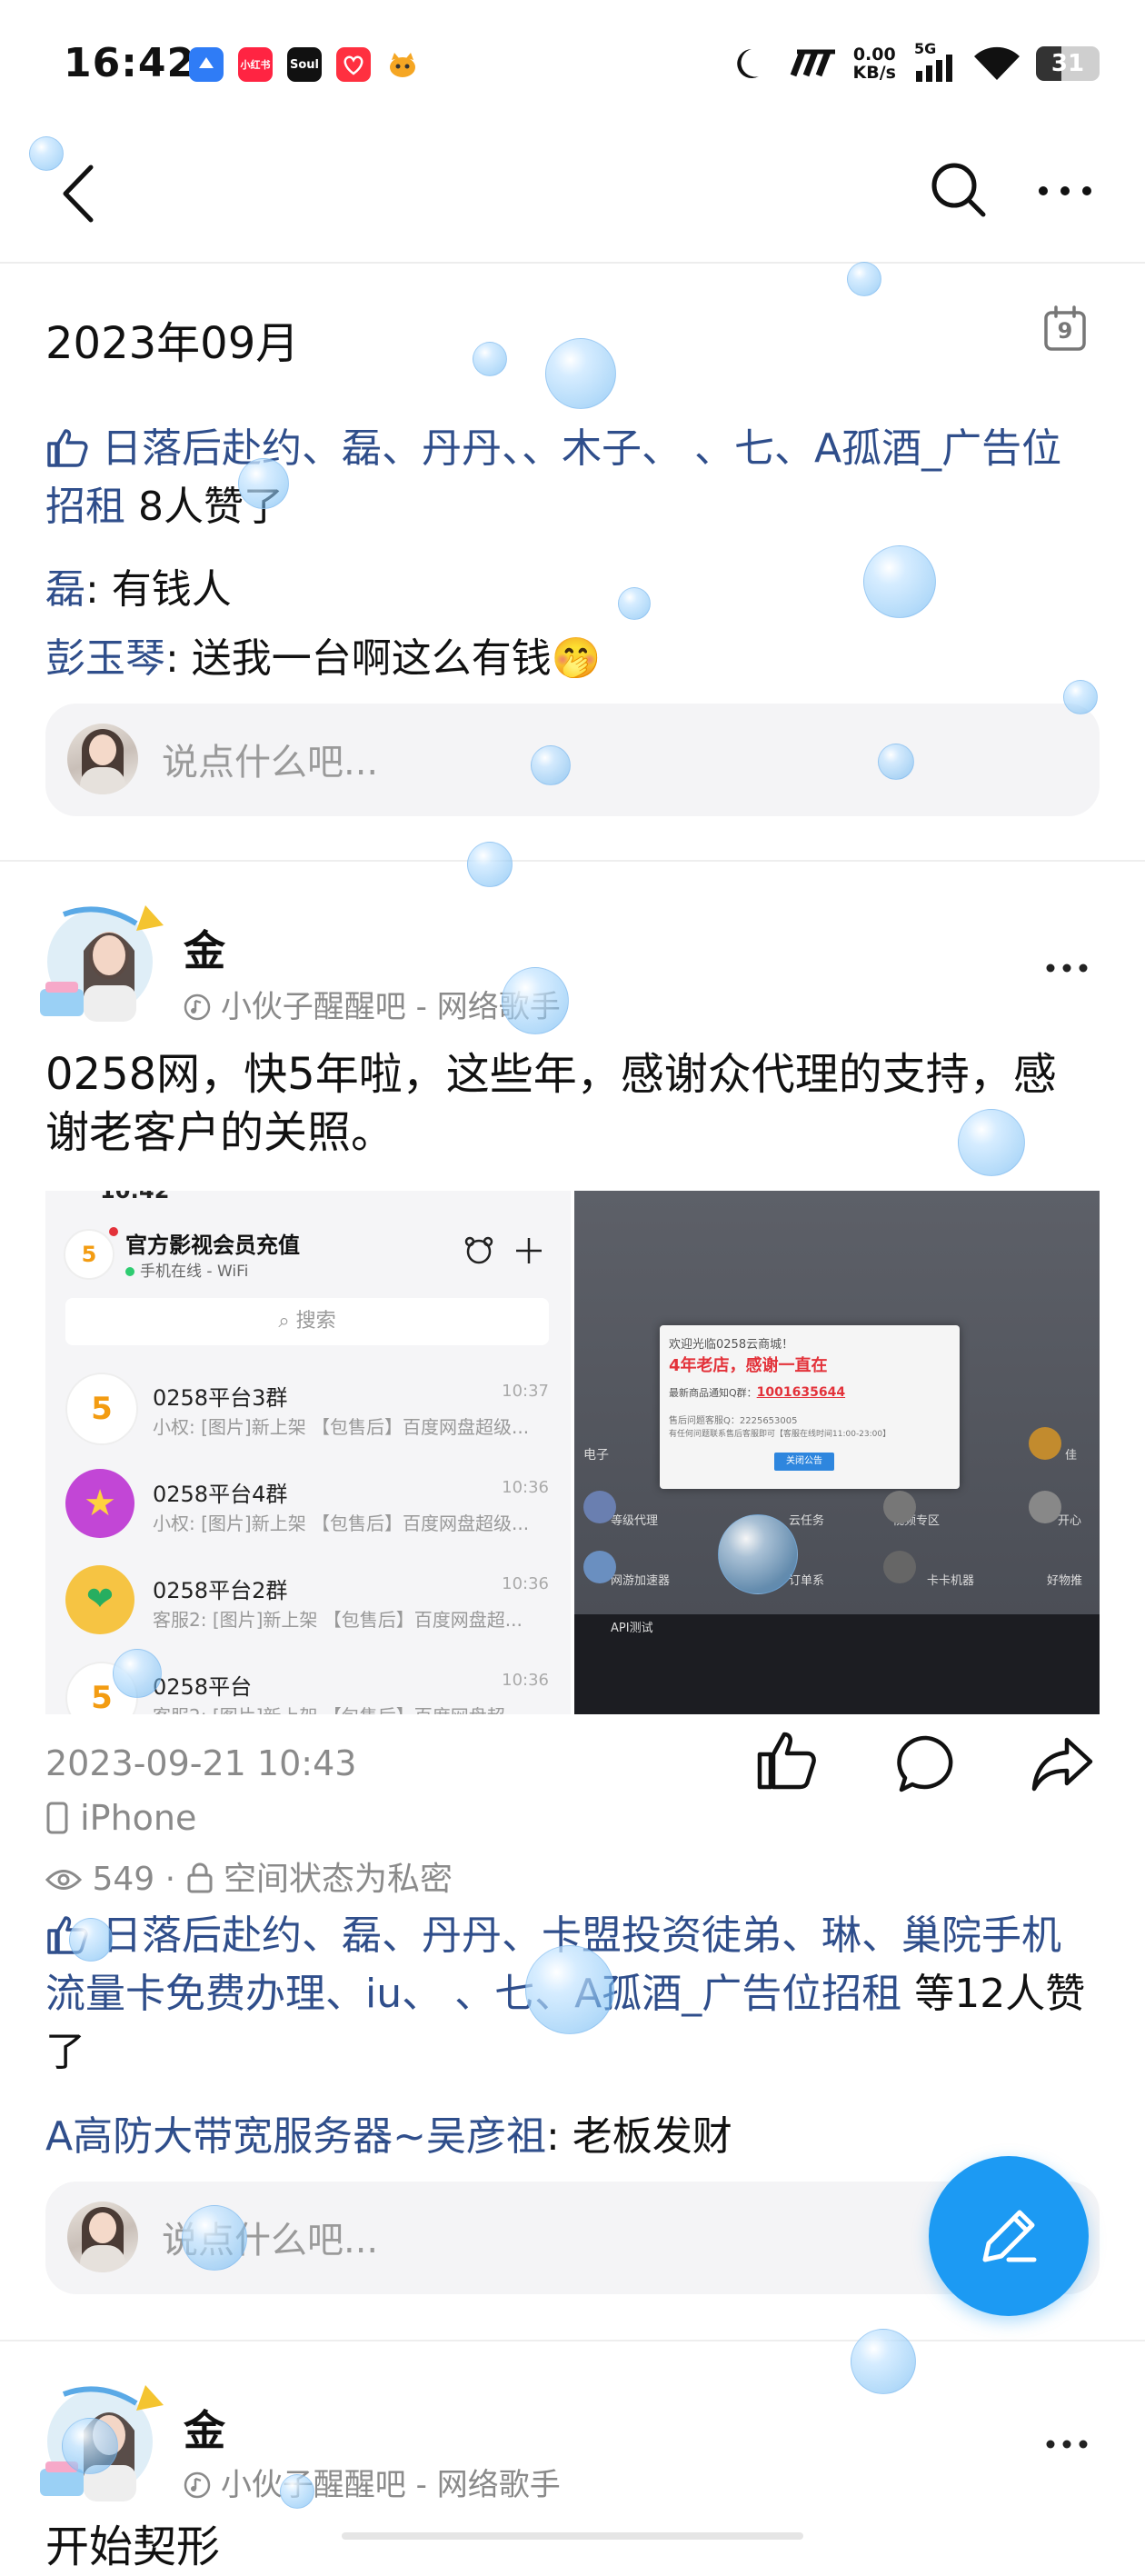 The height and width of the screenshot is (2576, 1145). I want to click on thumb-up-icon, so click(67, 448).